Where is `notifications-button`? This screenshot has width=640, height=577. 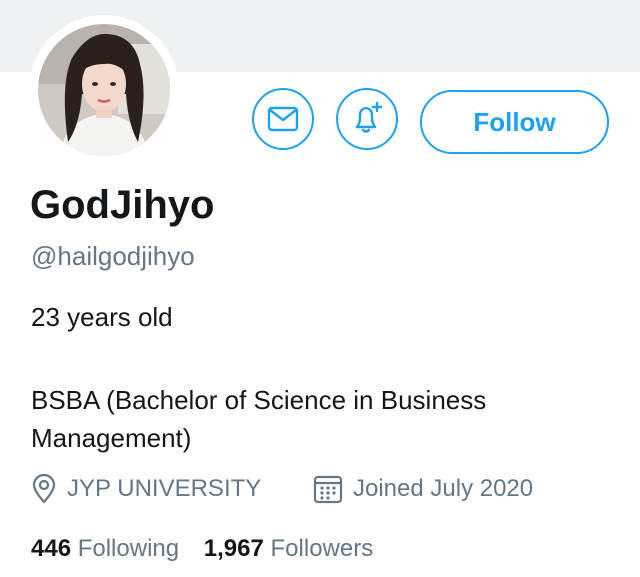
notifications-button is located at coordinates (367, 119).